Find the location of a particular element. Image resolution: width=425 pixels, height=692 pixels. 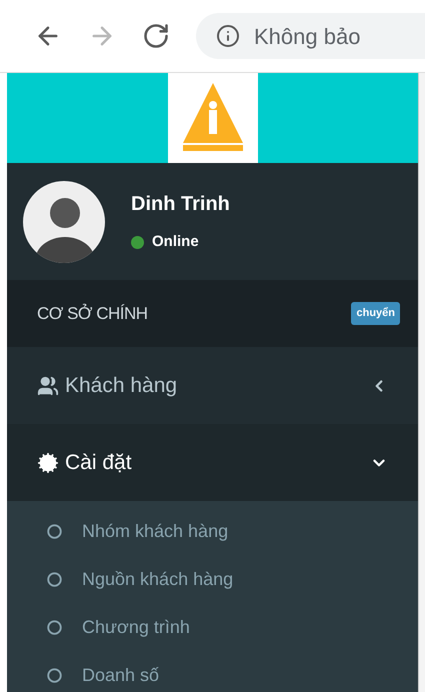

logo-icon is located at coordinates (213, 118).